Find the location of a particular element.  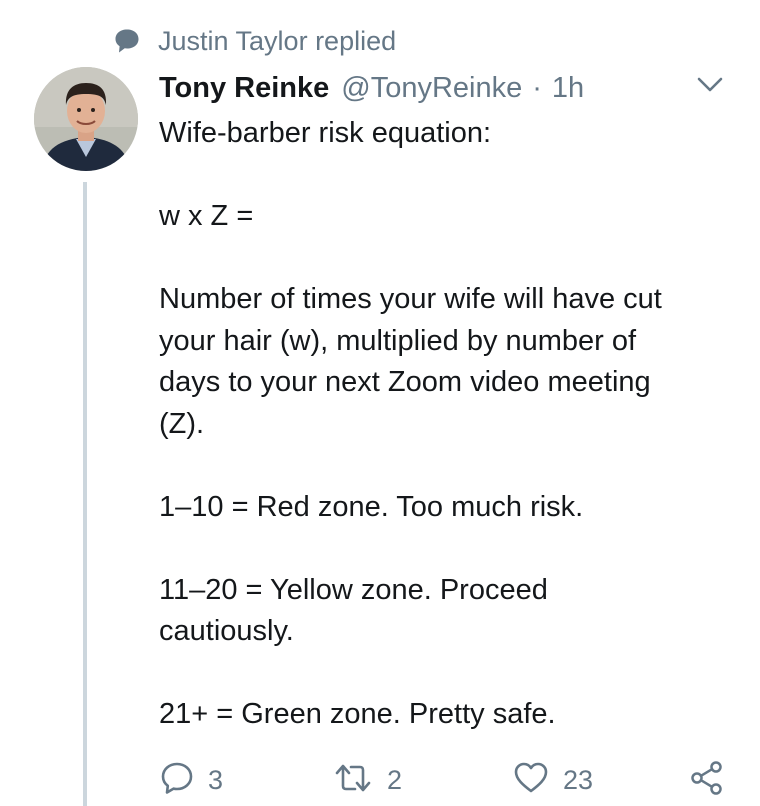

like-count: 23 is located at coordinates (578, 779).